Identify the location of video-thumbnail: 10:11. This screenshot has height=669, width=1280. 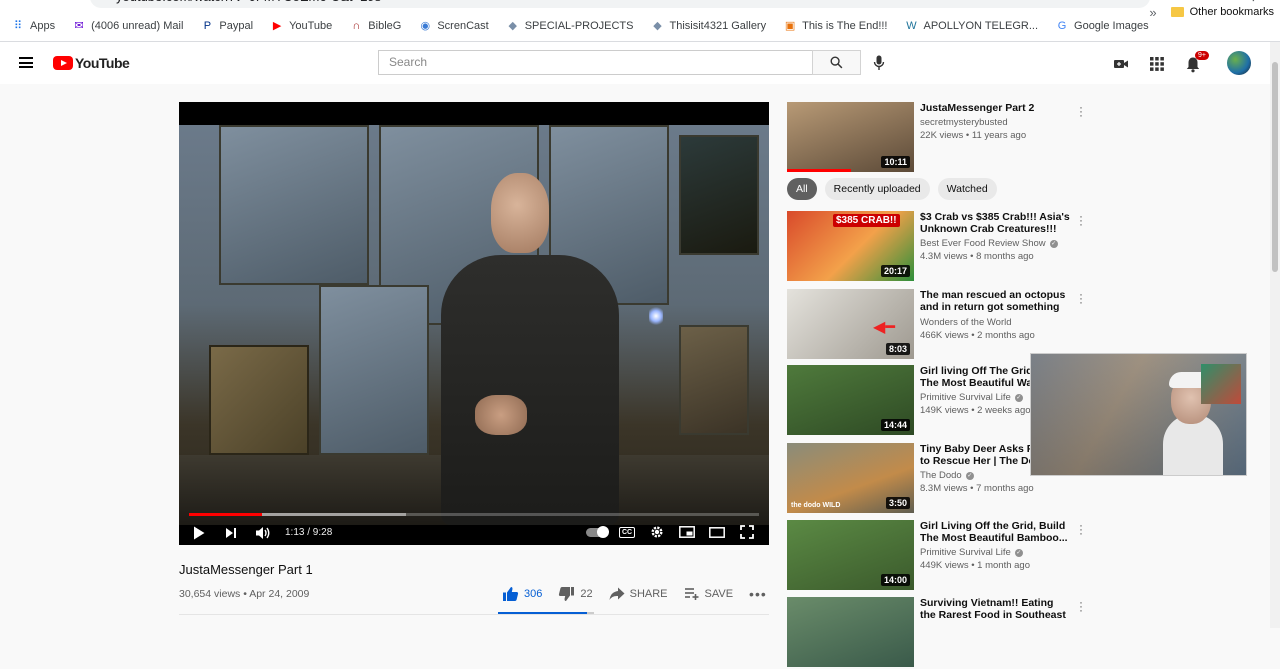
(850, 137).